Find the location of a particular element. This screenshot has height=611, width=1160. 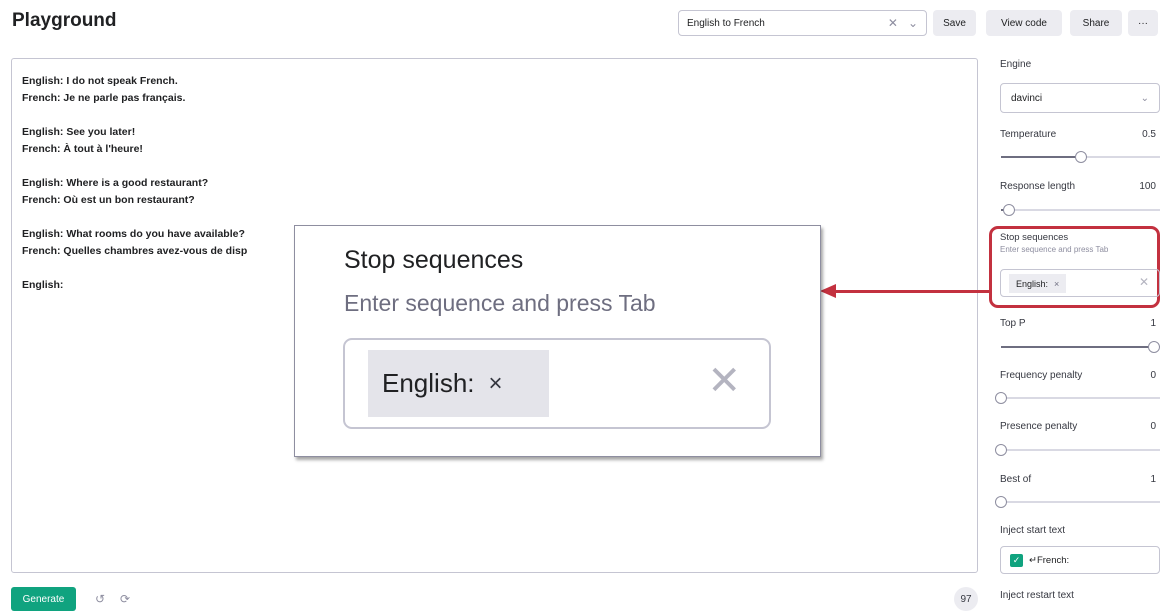

annotation-arrow-line is located at coordinates (911, 291).